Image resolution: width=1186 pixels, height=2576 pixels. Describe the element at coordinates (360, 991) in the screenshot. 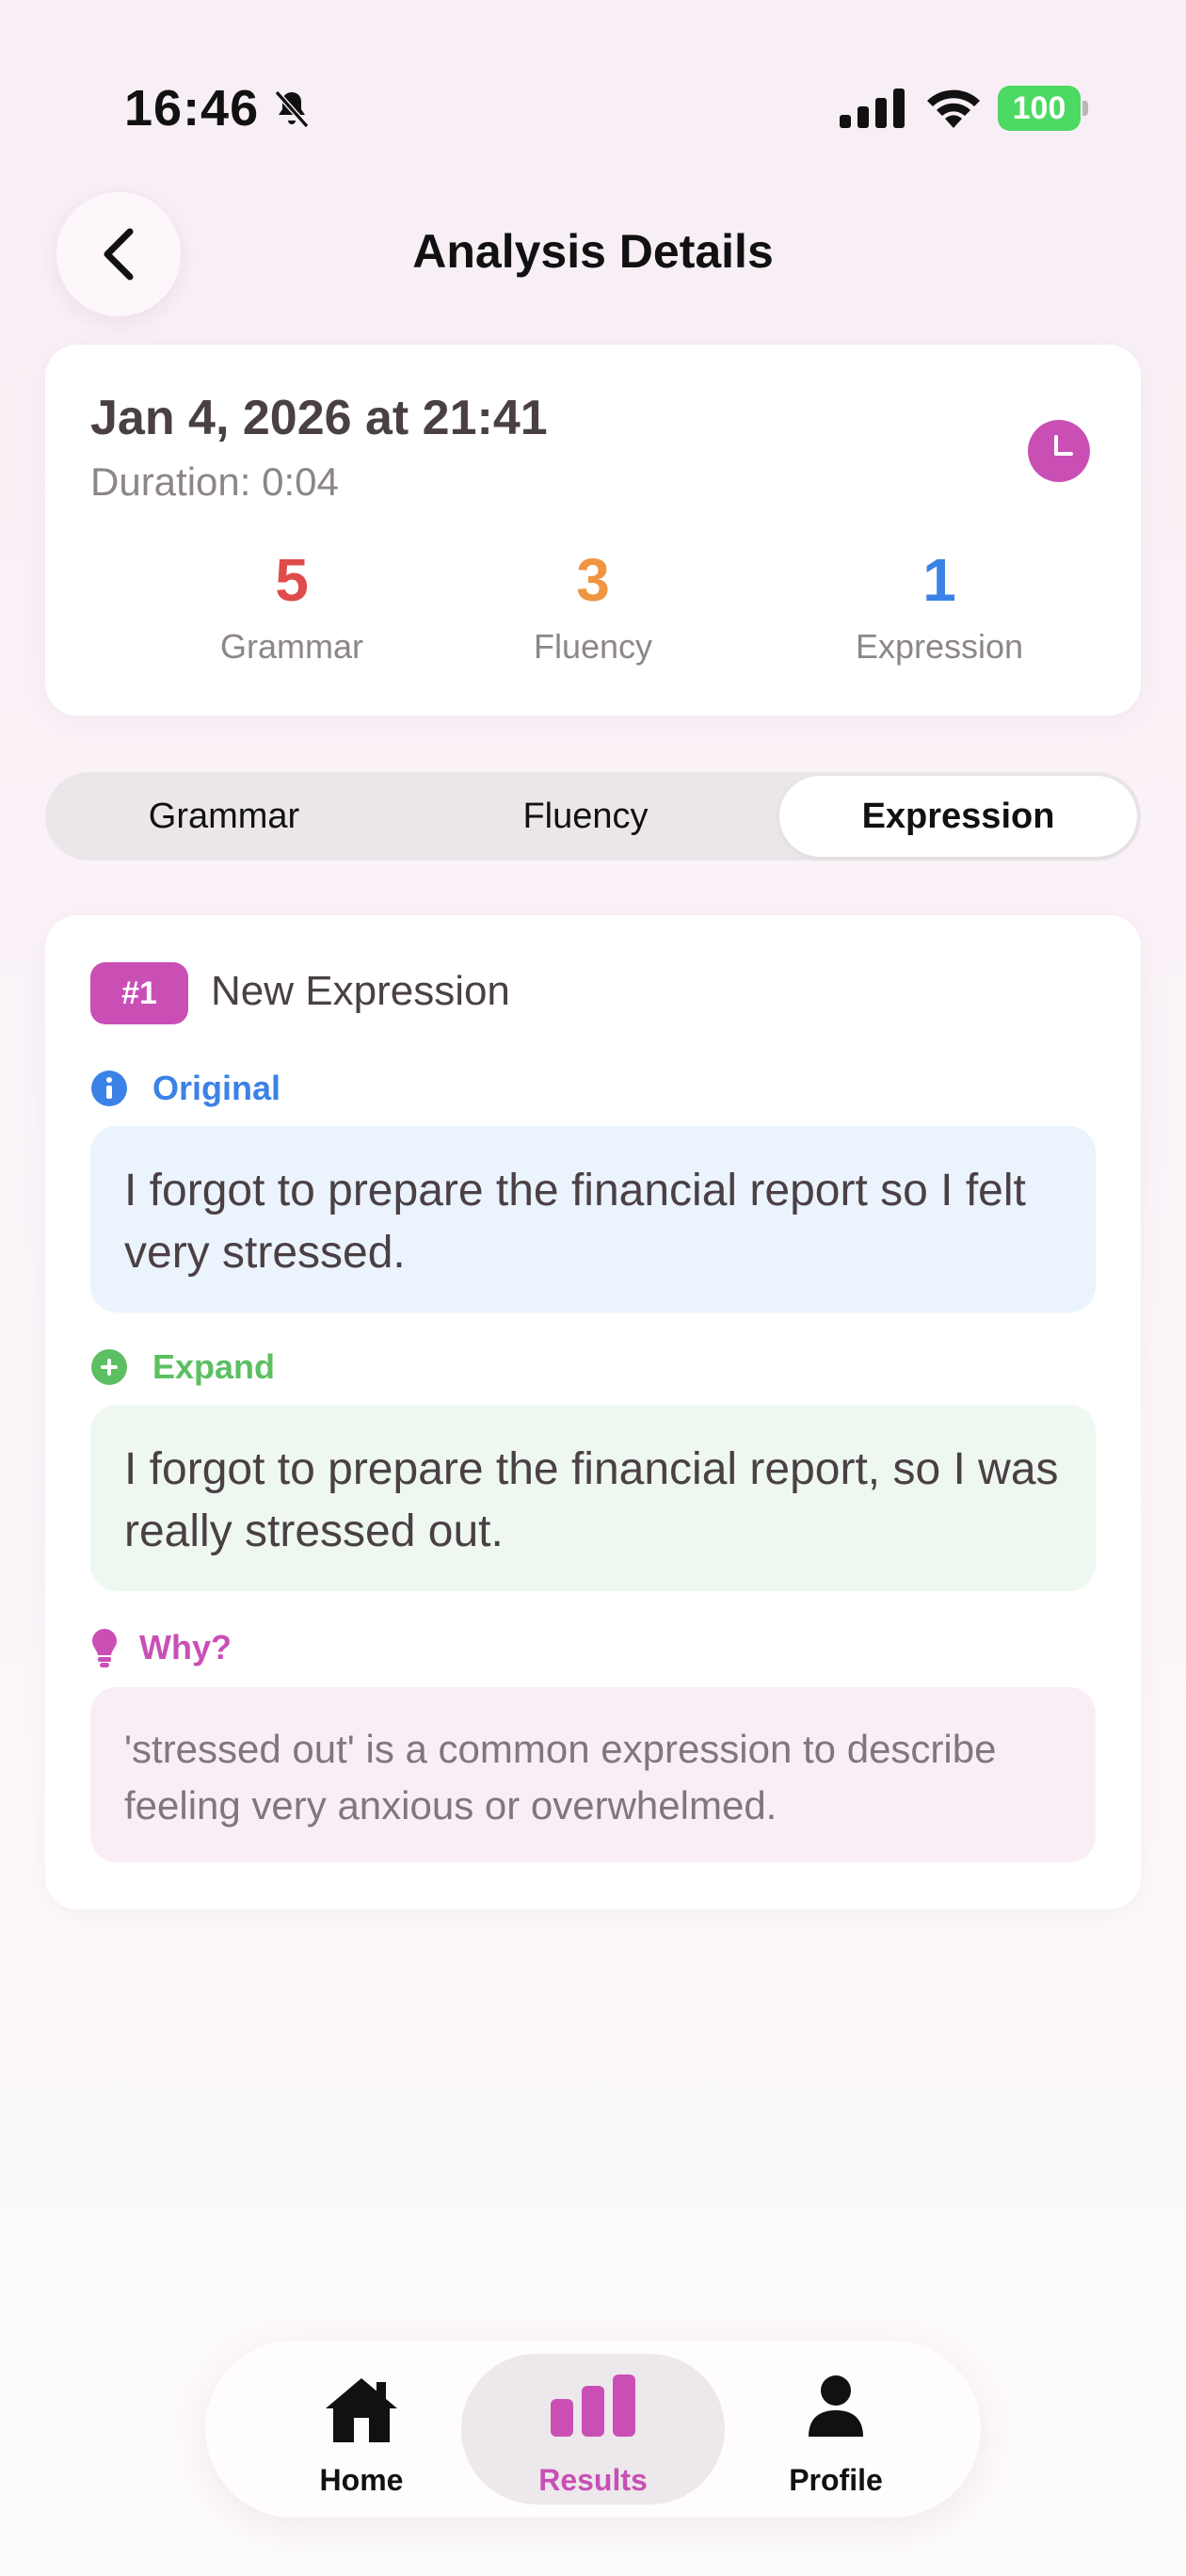

I see `expression-title: New Expression` at that location.